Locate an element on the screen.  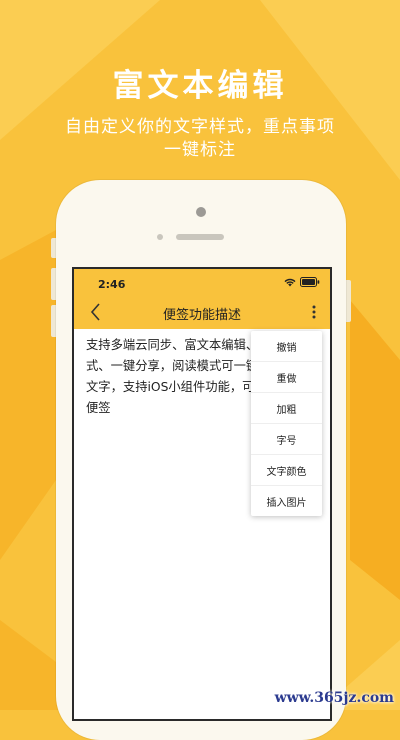
format-menu: 撤销 重做 加粗 字号 文字颜色 插入图片 is located at coordinates (286, 423).